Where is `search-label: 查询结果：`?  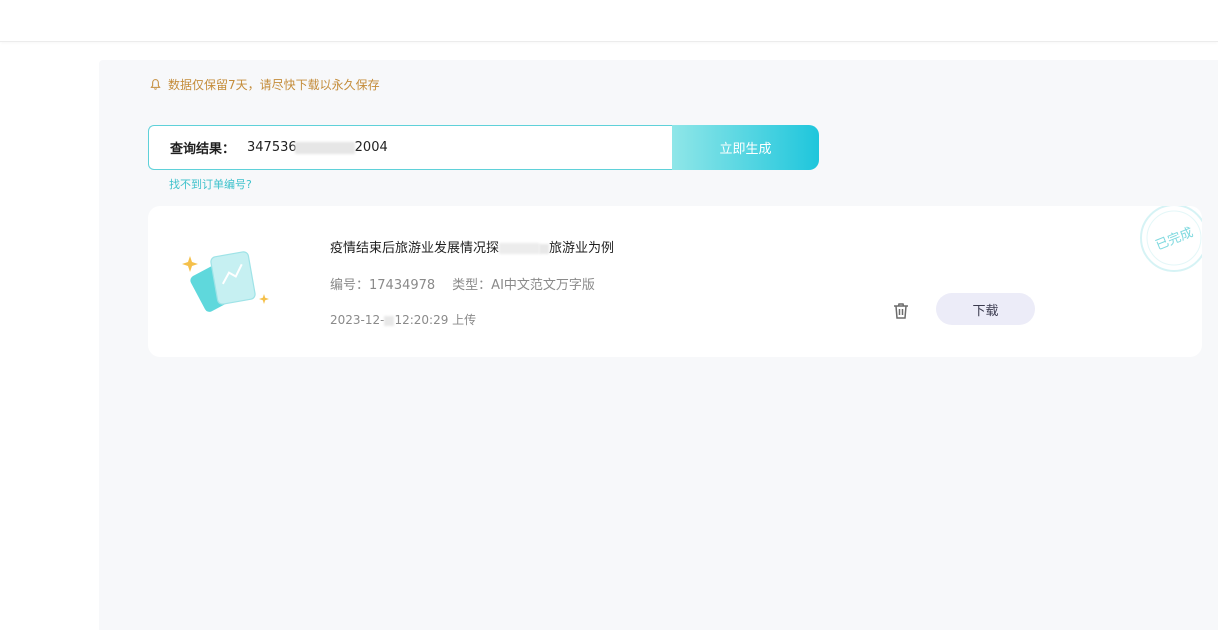 search-label: 查询结果： is located at coordinates (203, 149).